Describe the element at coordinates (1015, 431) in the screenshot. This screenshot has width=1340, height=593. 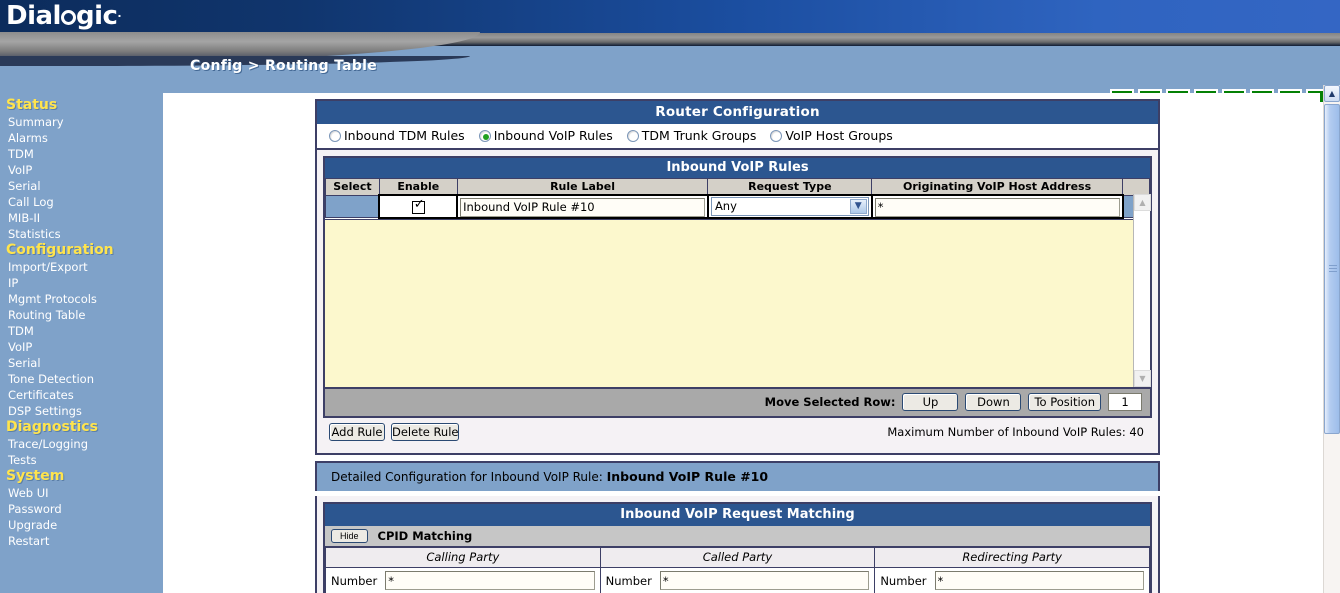
I see `max-rules-note: Maximum Number of Inbound VoIP Rules: 40` at that location.